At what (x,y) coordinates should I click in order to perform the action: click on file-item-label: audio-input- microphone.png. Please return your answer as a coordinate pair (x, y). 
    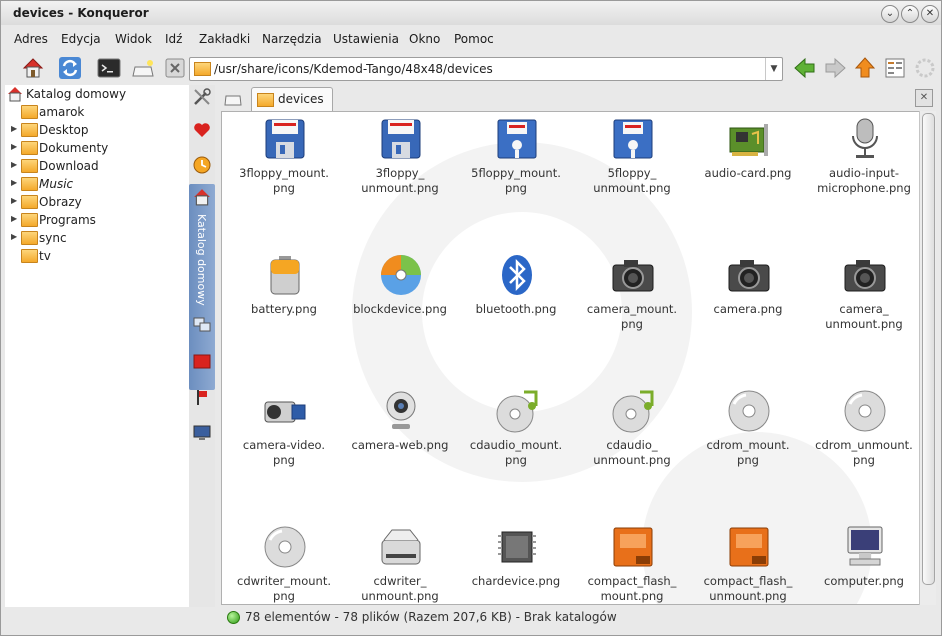
    Looking at the image, I should click on (864, 180).